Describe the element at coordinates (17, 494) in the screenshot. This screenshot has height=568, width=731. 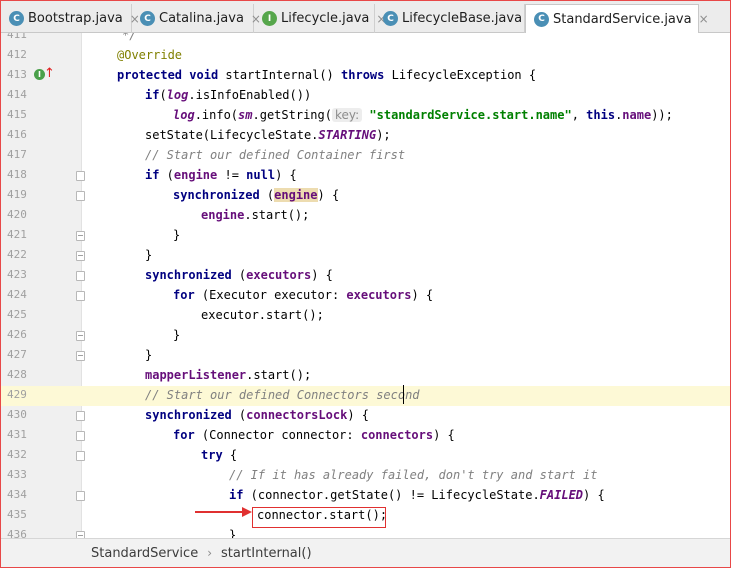
I see `line-number: 434` at that location.